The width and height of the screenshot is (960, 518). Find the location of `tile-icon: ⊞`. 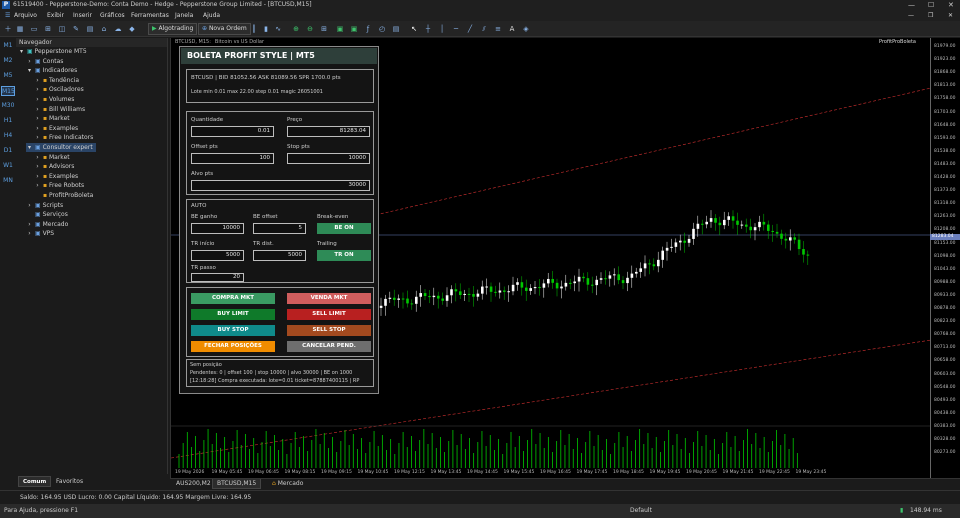

tile-icon: ⊞ is located at coordinates (324, 29).